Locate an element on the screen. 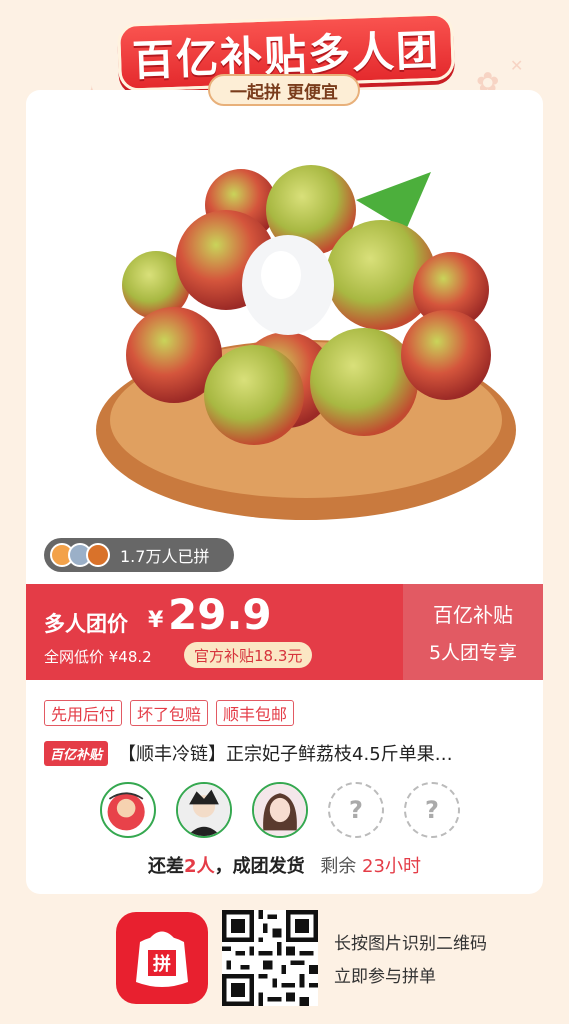  joined-count: 1.7万人已拼 is located at coordinates (165, 556).